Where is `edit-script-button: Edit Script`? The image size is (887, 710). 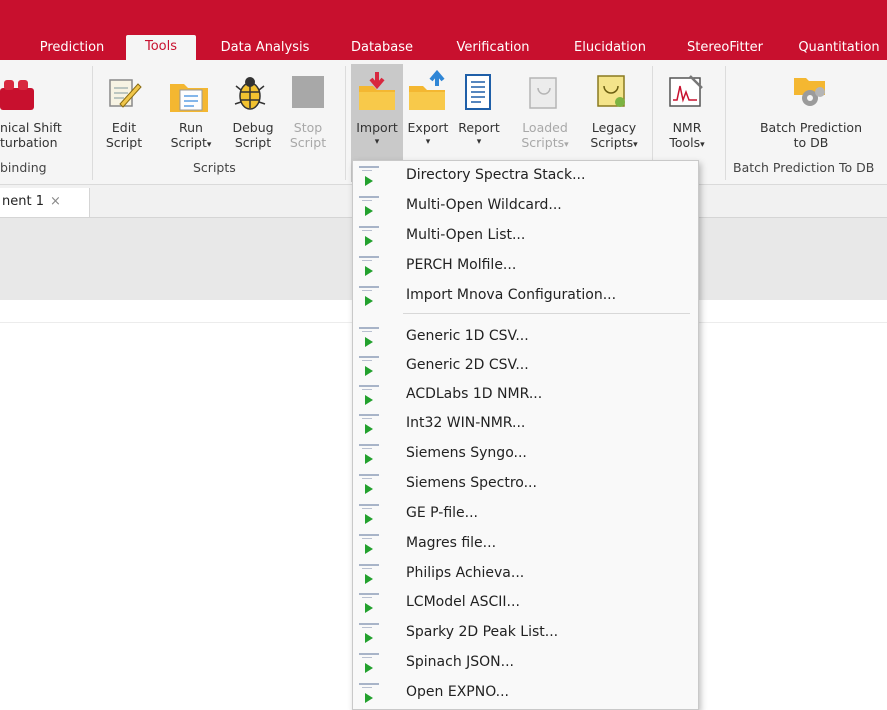 edit-script-button: Edit Script is located at coordinates (124, 135).